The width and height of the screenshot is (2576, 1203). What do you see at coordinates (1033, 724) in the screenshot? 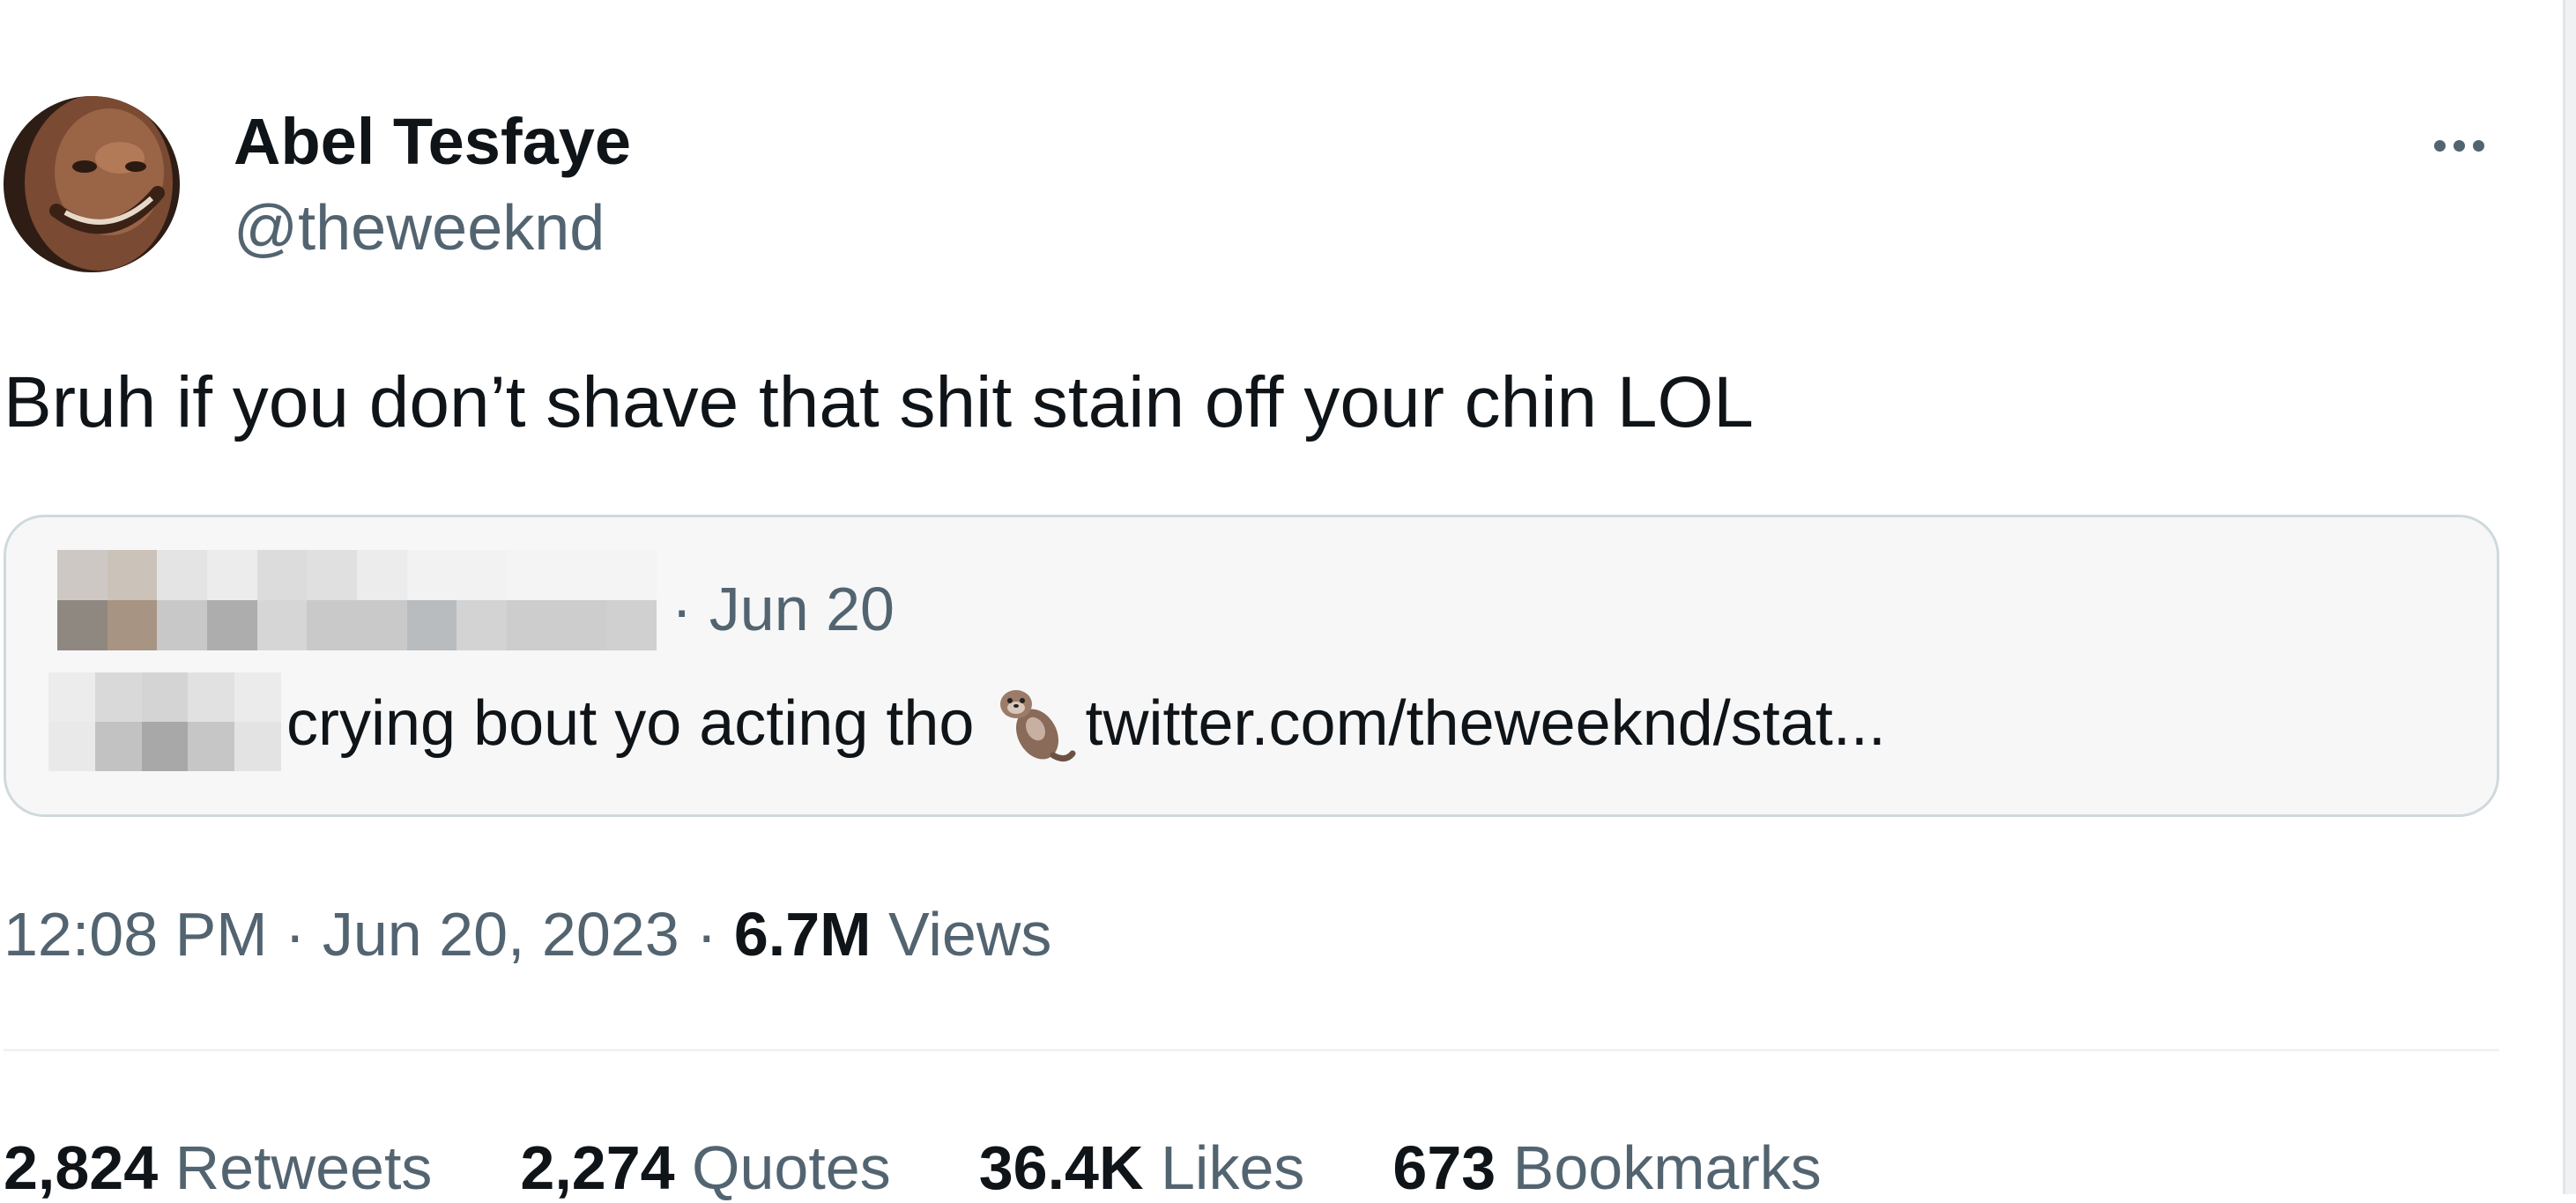
I see `otter-icon` at bounding box center [1033, 724].